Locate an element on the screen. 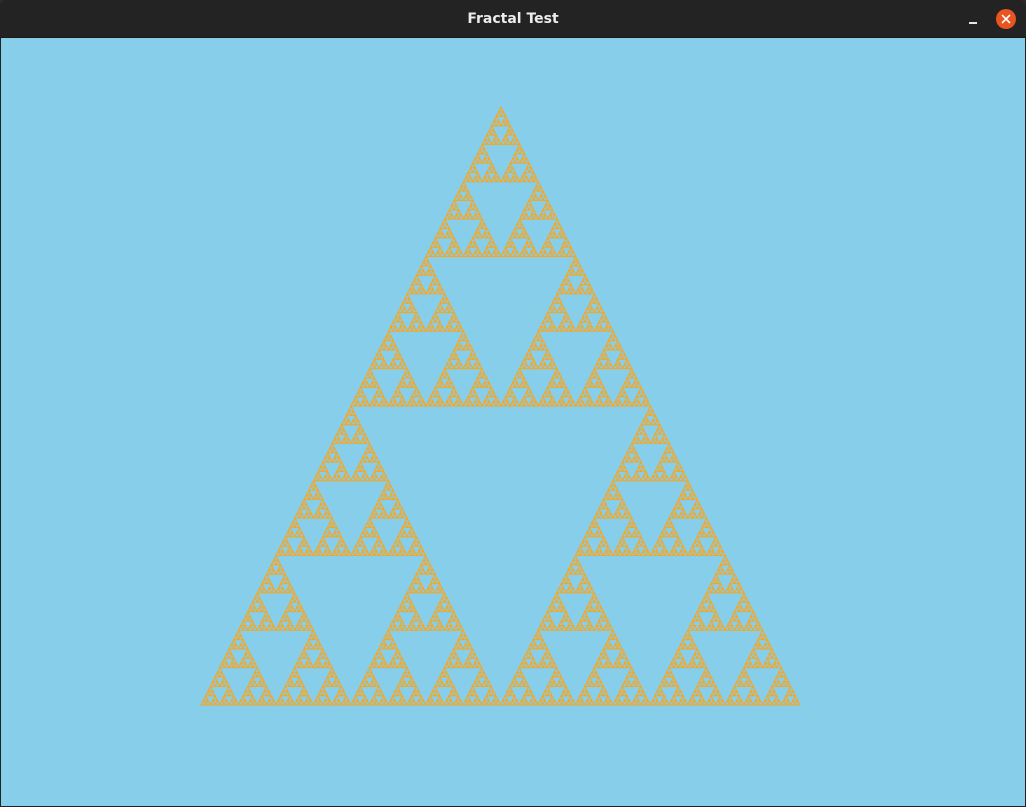  minimize-button is located at coordinates (972, 20).